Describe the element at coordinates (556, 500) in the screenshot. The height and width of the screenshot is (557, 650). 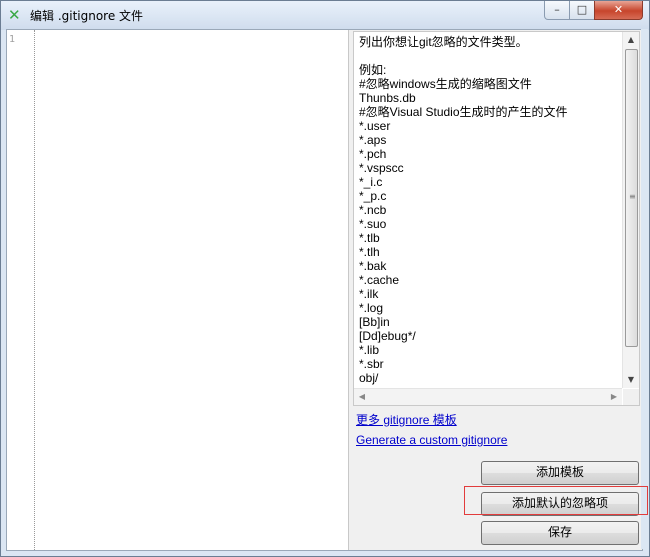
I see `annotation-highlight-box` at that location.